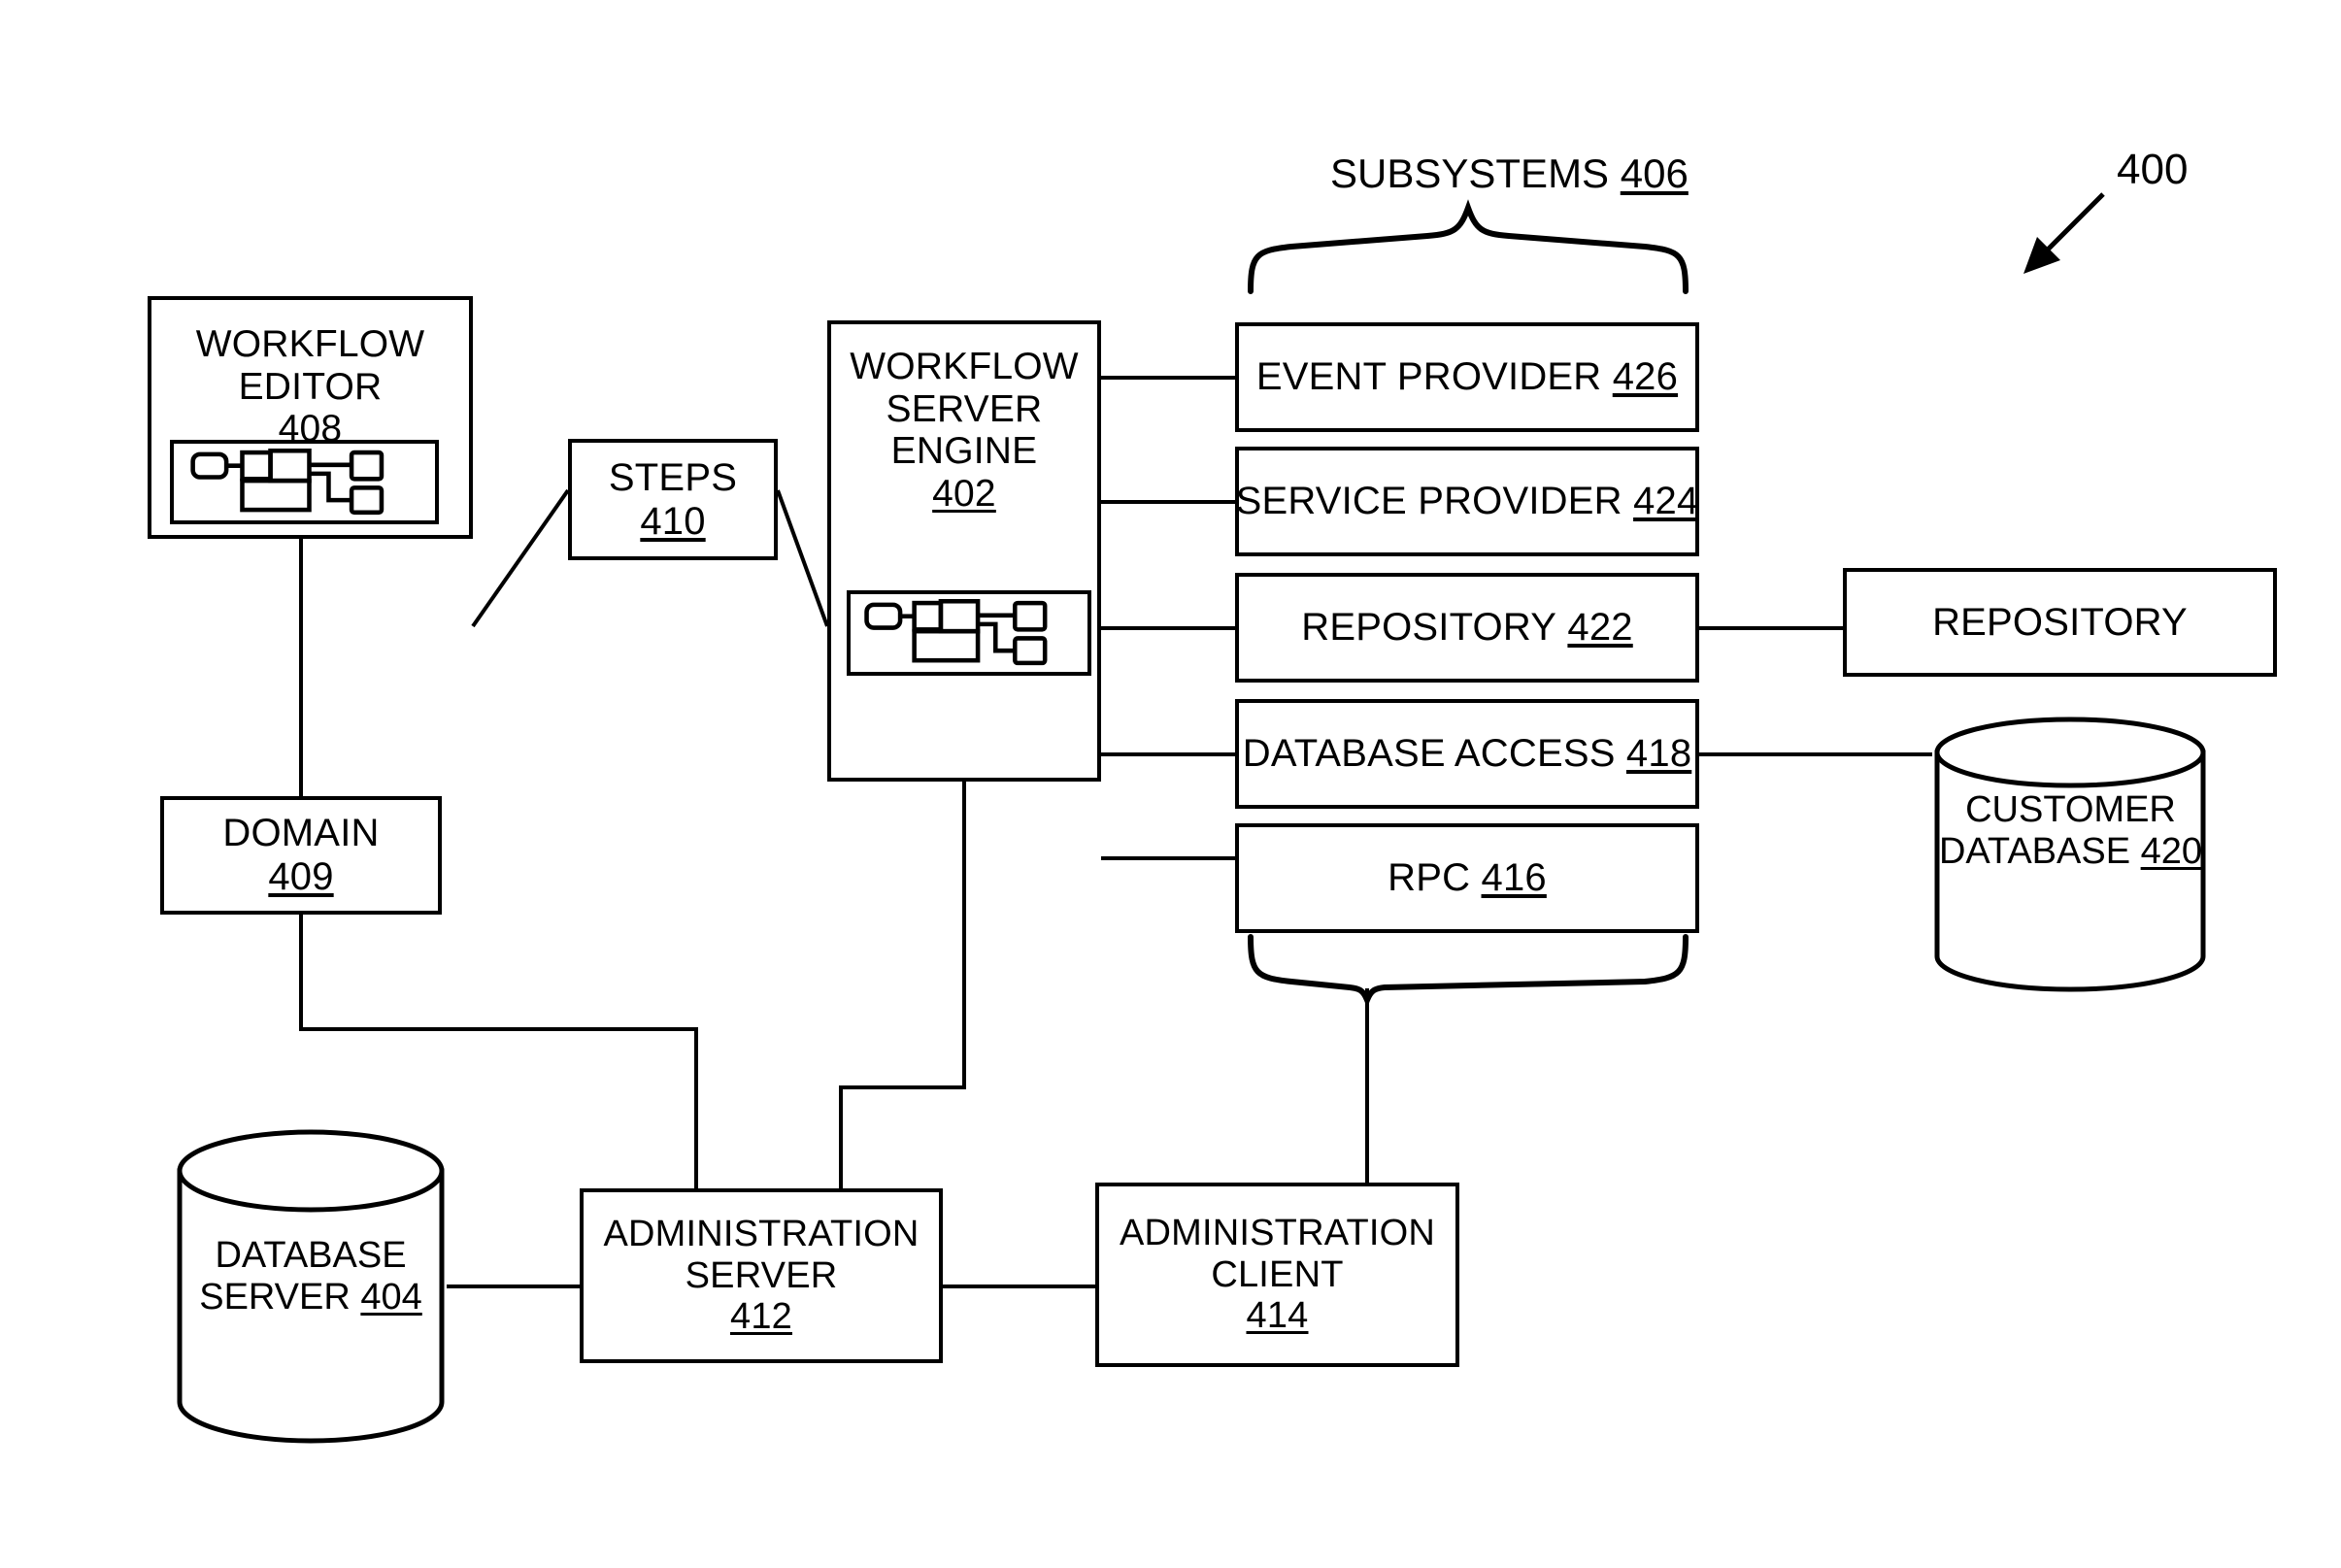 The height and width of the screenshot is (1568, 2341). I want to click on database-server-node: DATABASE SERVER 404, so click(311, 1287).